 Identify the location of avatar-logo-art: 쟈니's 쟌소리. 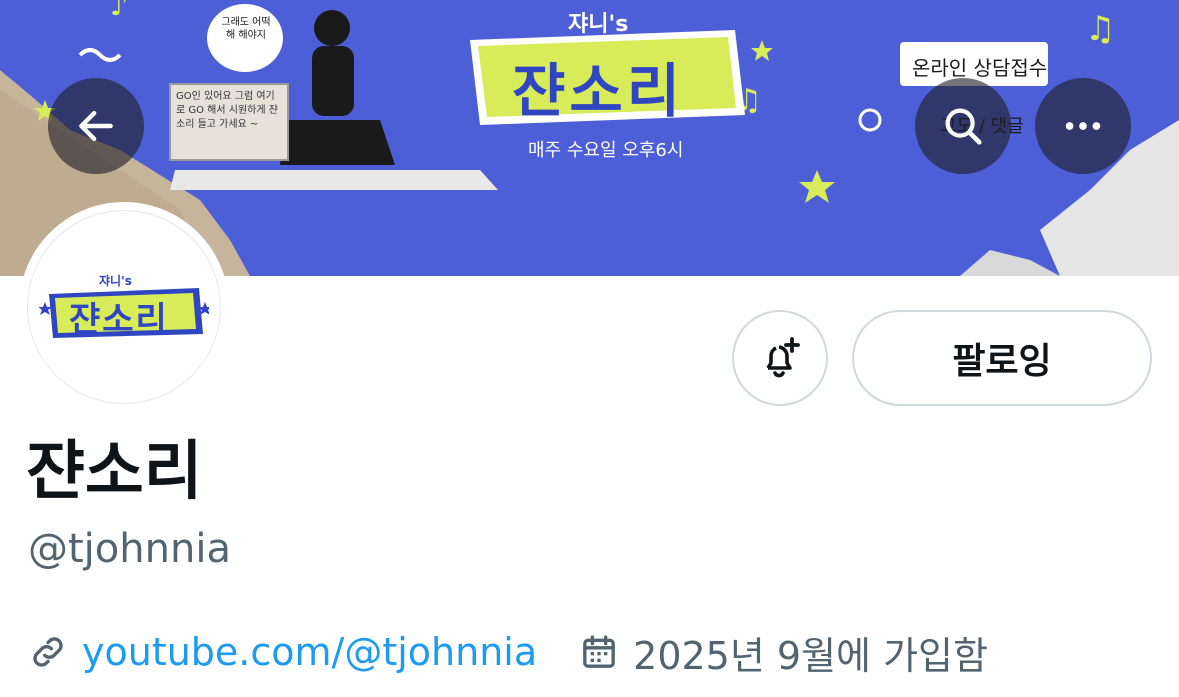
(124, 307).